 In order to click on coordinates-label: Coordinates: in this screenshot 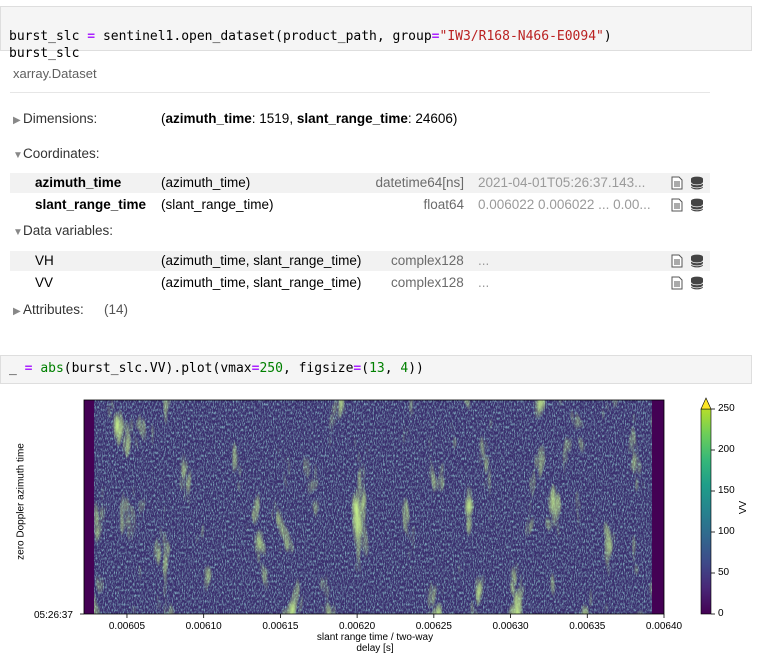, I will do `click(61, 153)`.